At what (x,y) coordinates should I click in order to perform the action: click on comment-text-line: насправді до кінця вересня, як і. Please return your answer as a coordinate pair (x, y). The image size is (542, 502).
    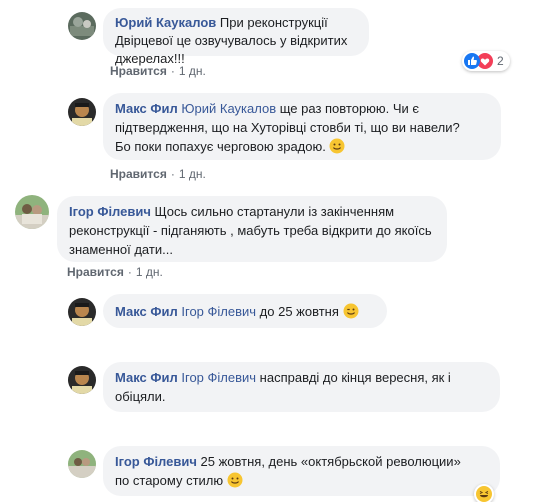
    Looking at the image, I should click on (355, 377).